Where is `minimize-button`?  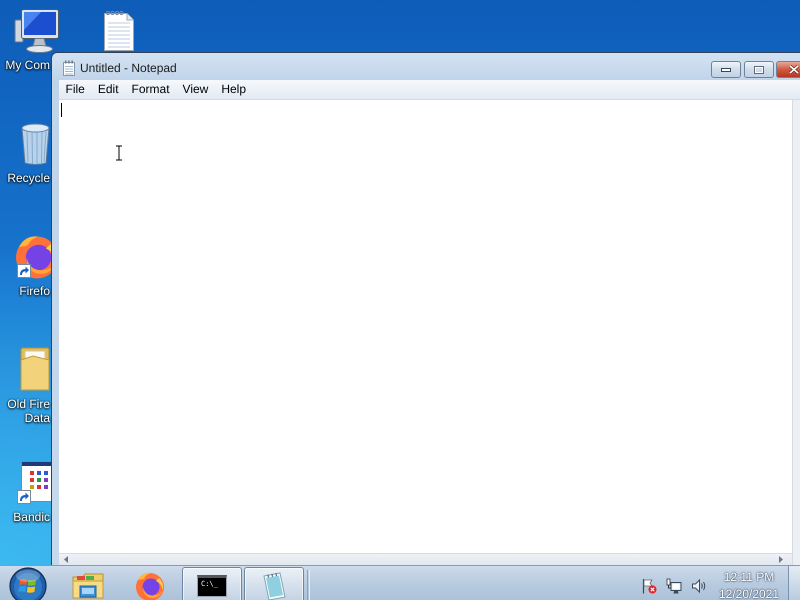
minimize-button is located at coordinates (726, 69).